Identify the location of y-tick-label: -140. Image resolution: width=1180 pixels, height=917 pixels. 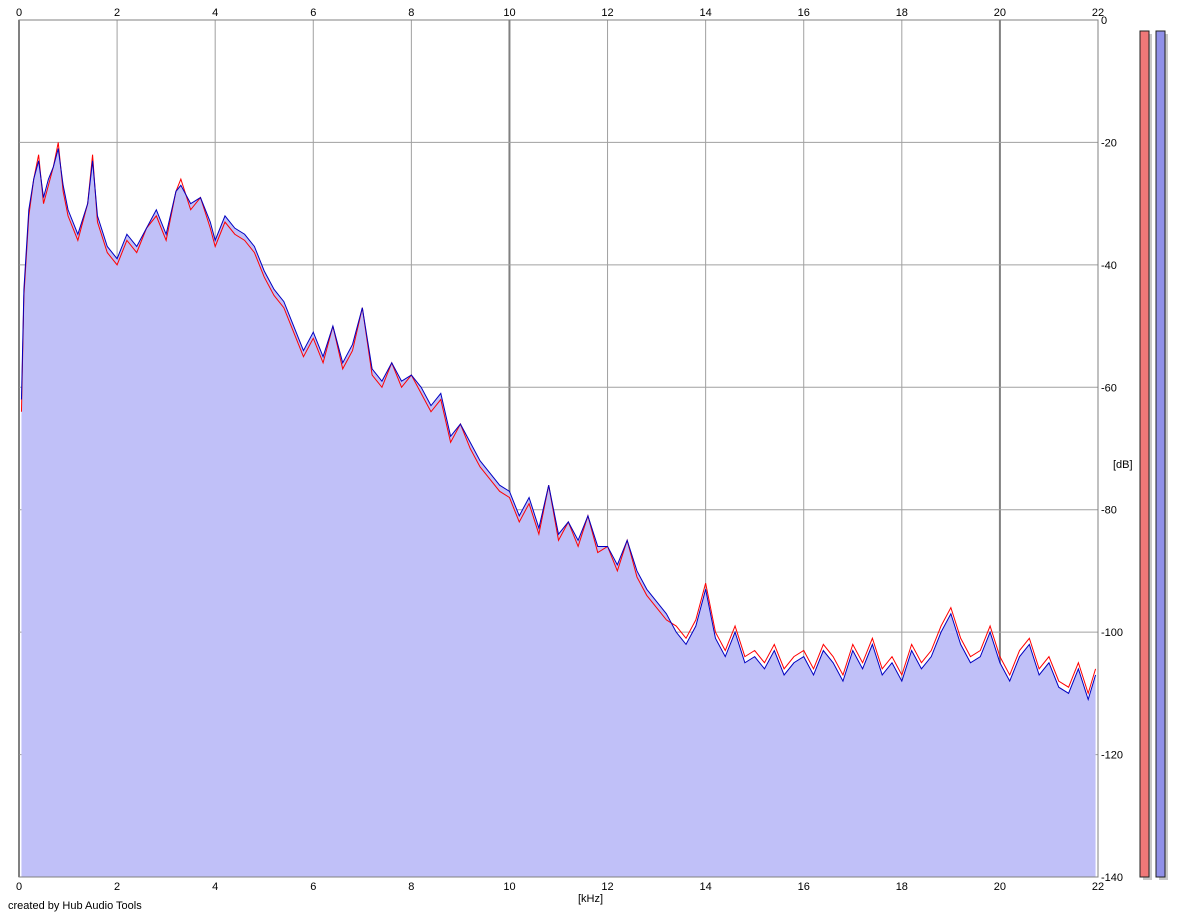
(1112, 878).